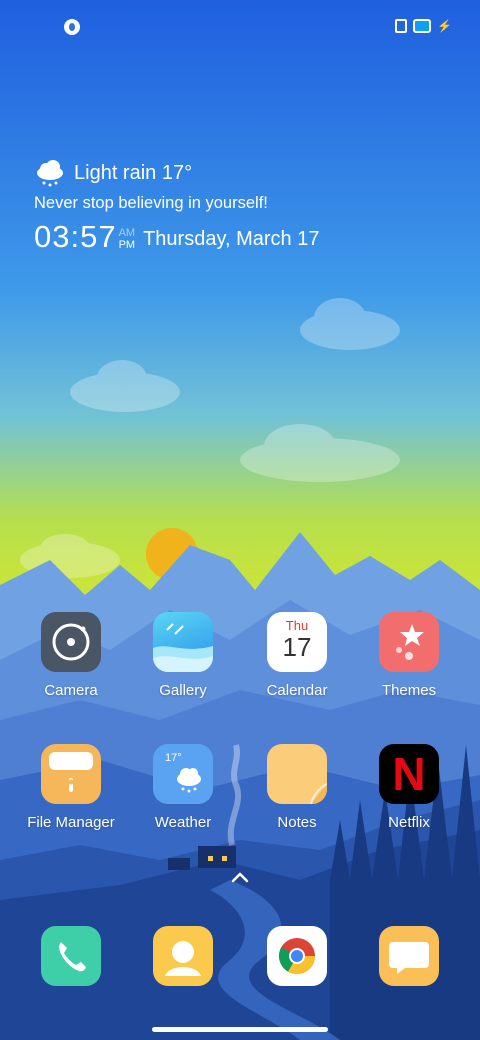  What do you see at coordinates (183, 774) in the screenshot?
I see `weather-icon: 17°` at bounding box center [183, 774].